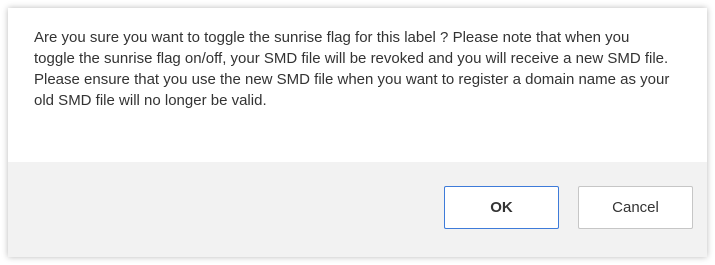  I want to click on ok-button: OK, so click(501, 207).